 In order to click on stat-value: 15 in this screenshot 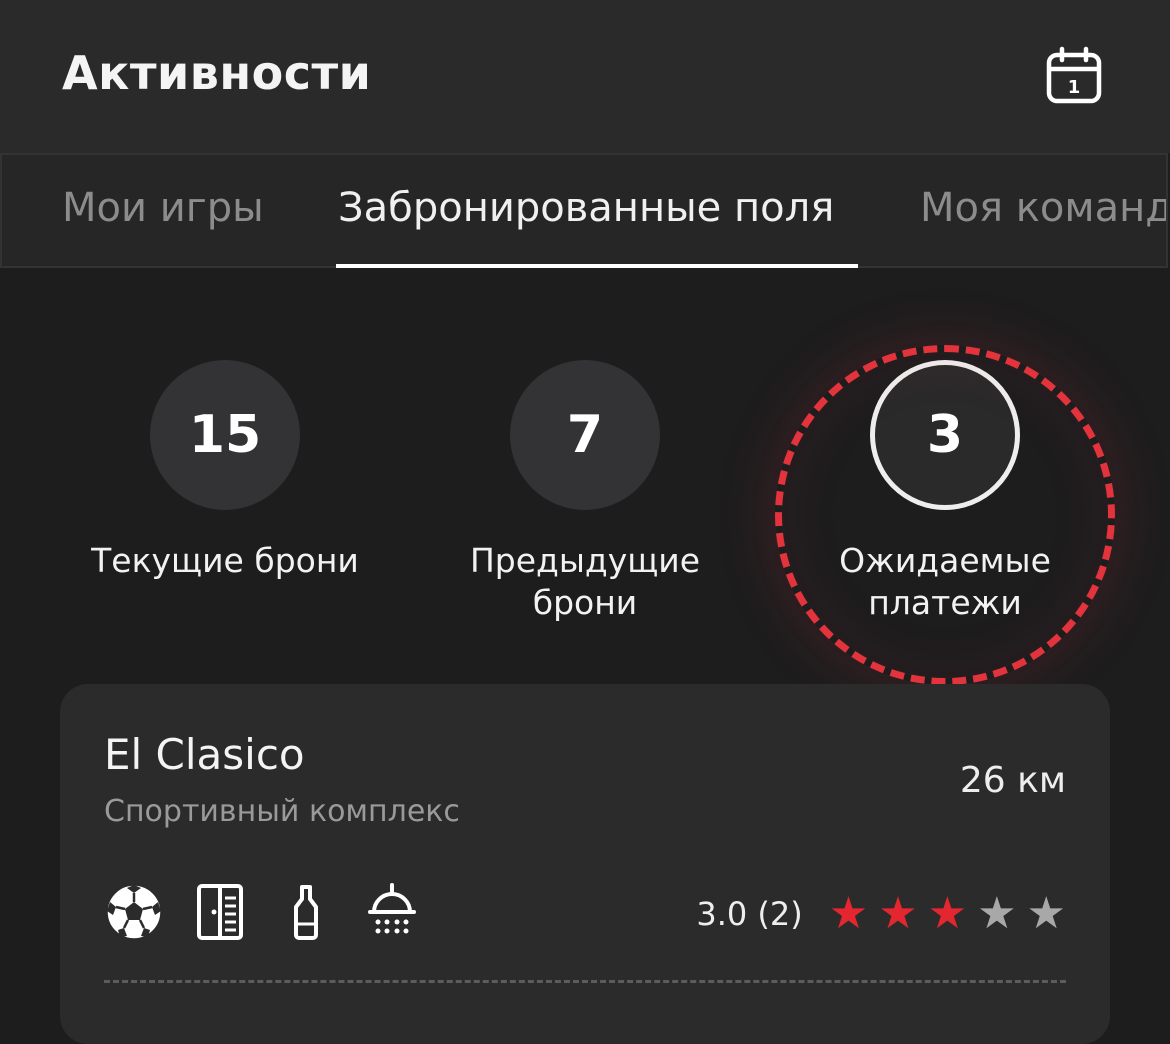, I will do `click(225, 435)`.